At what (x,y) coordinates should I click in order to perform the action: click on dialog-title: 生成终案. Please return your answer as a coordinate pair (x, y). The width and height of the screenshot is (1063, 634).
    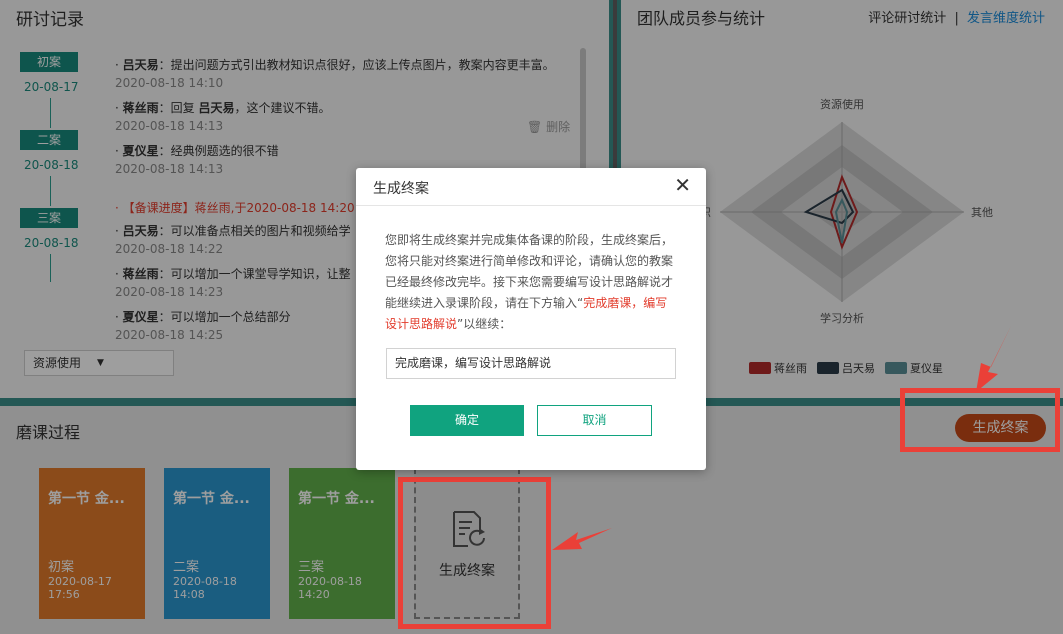
    Looking at the image, I should click on (401, 189).